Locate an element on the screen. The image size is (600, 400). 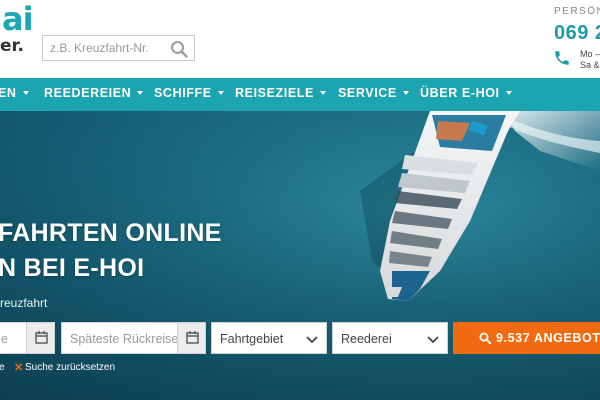
date-from-placeholder: e is located at coordinates (4, 339).